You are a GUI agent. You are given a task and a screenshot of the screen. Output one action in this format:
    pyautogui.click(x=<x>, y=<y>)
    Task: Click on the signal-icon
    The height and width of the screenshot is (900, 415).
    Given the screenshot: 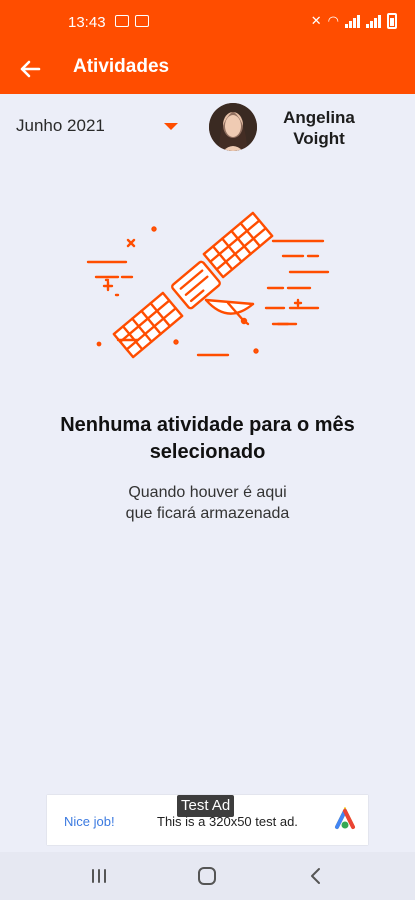 What is the action you would take?
    pyautogui.click(x=352, y=21)
    